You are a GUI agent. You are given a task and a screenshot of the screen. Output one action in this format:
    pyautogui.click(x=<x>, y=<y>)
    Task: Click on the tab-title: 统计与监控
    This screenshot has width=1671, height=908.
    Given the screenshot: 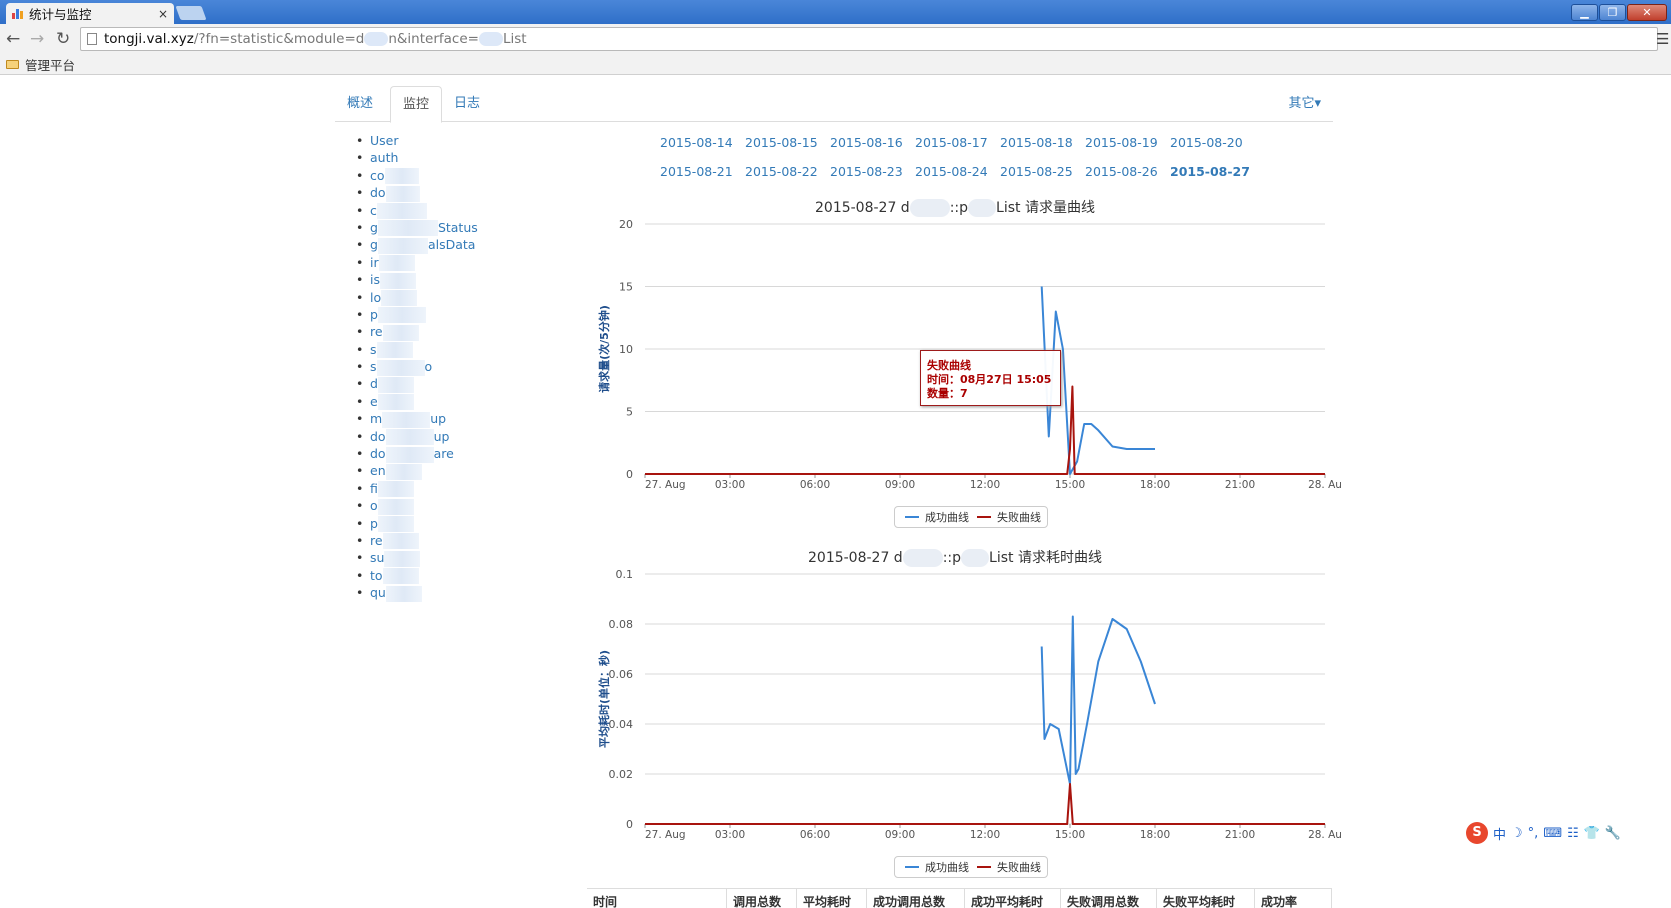 What is the action you would take?
    pyautogui.click(x=60, y=14)
    